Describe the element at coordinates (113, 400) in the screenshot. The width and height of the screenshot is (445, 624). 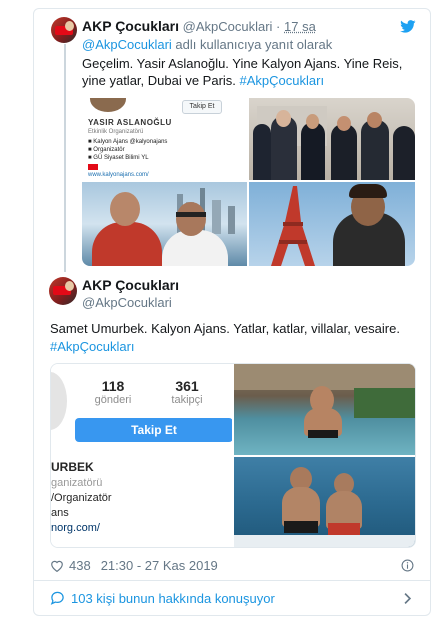
I see `posts-label: gönderi` at that location.